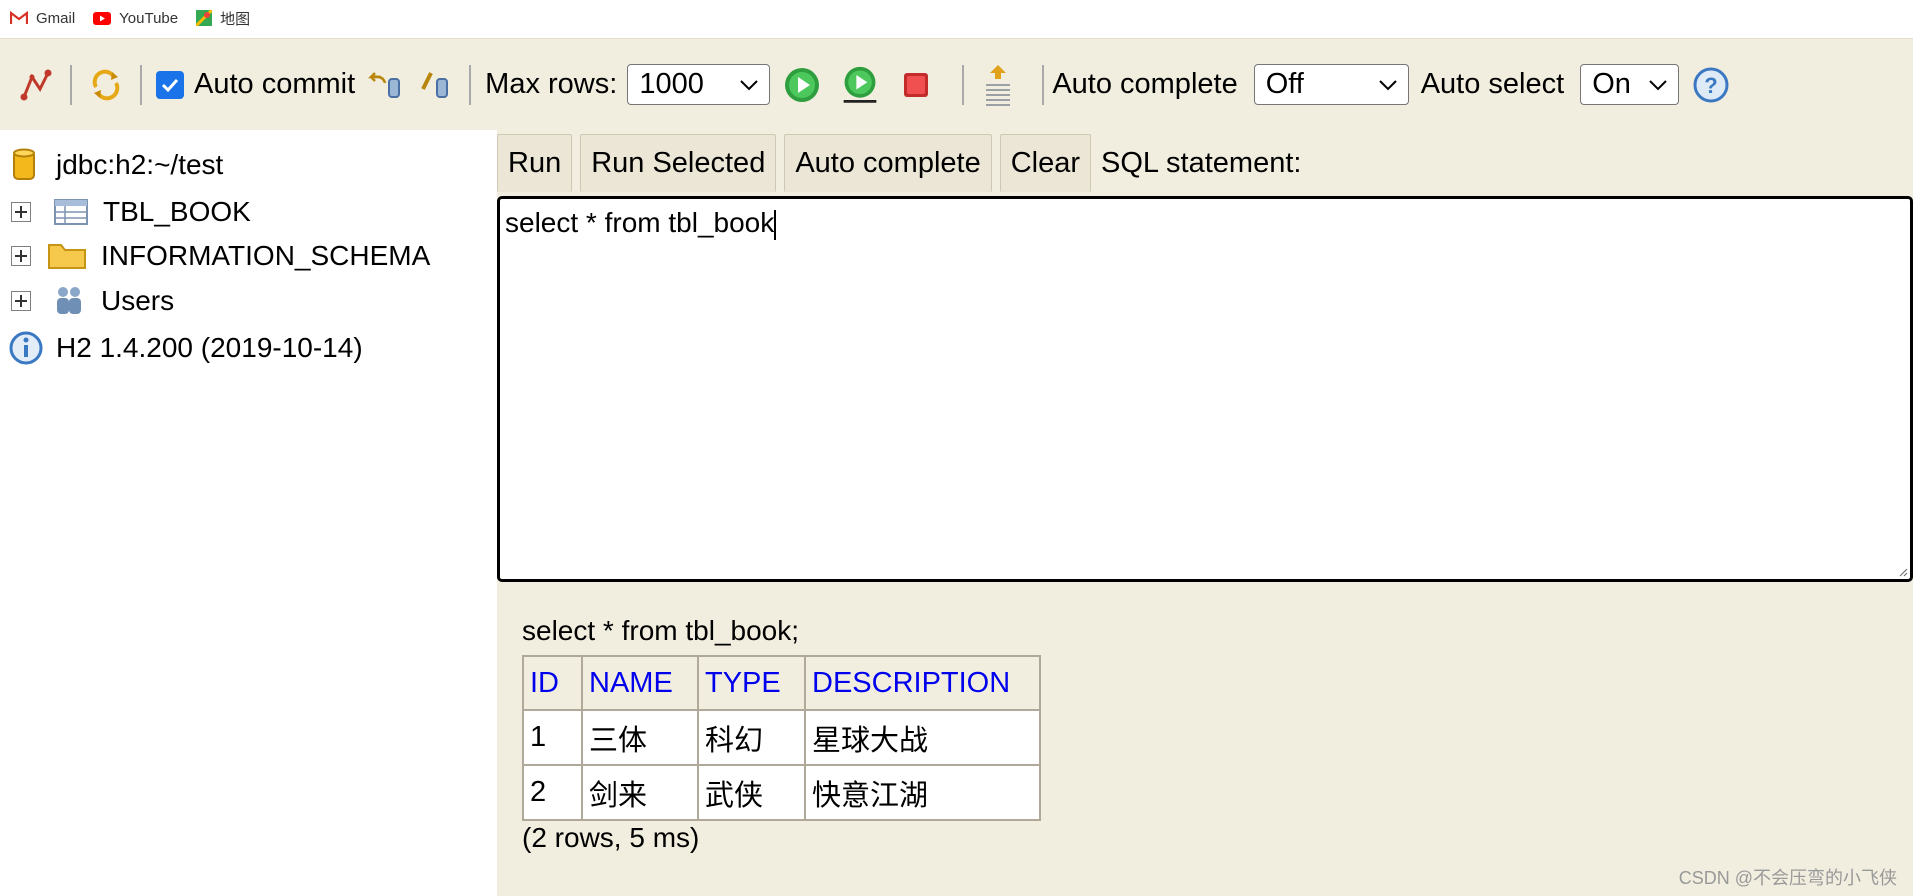 This screenshot has height=896, width=1913. Describe the element at coordinates (916, 85) in the screenshot. I see `stop-icon` at that location.